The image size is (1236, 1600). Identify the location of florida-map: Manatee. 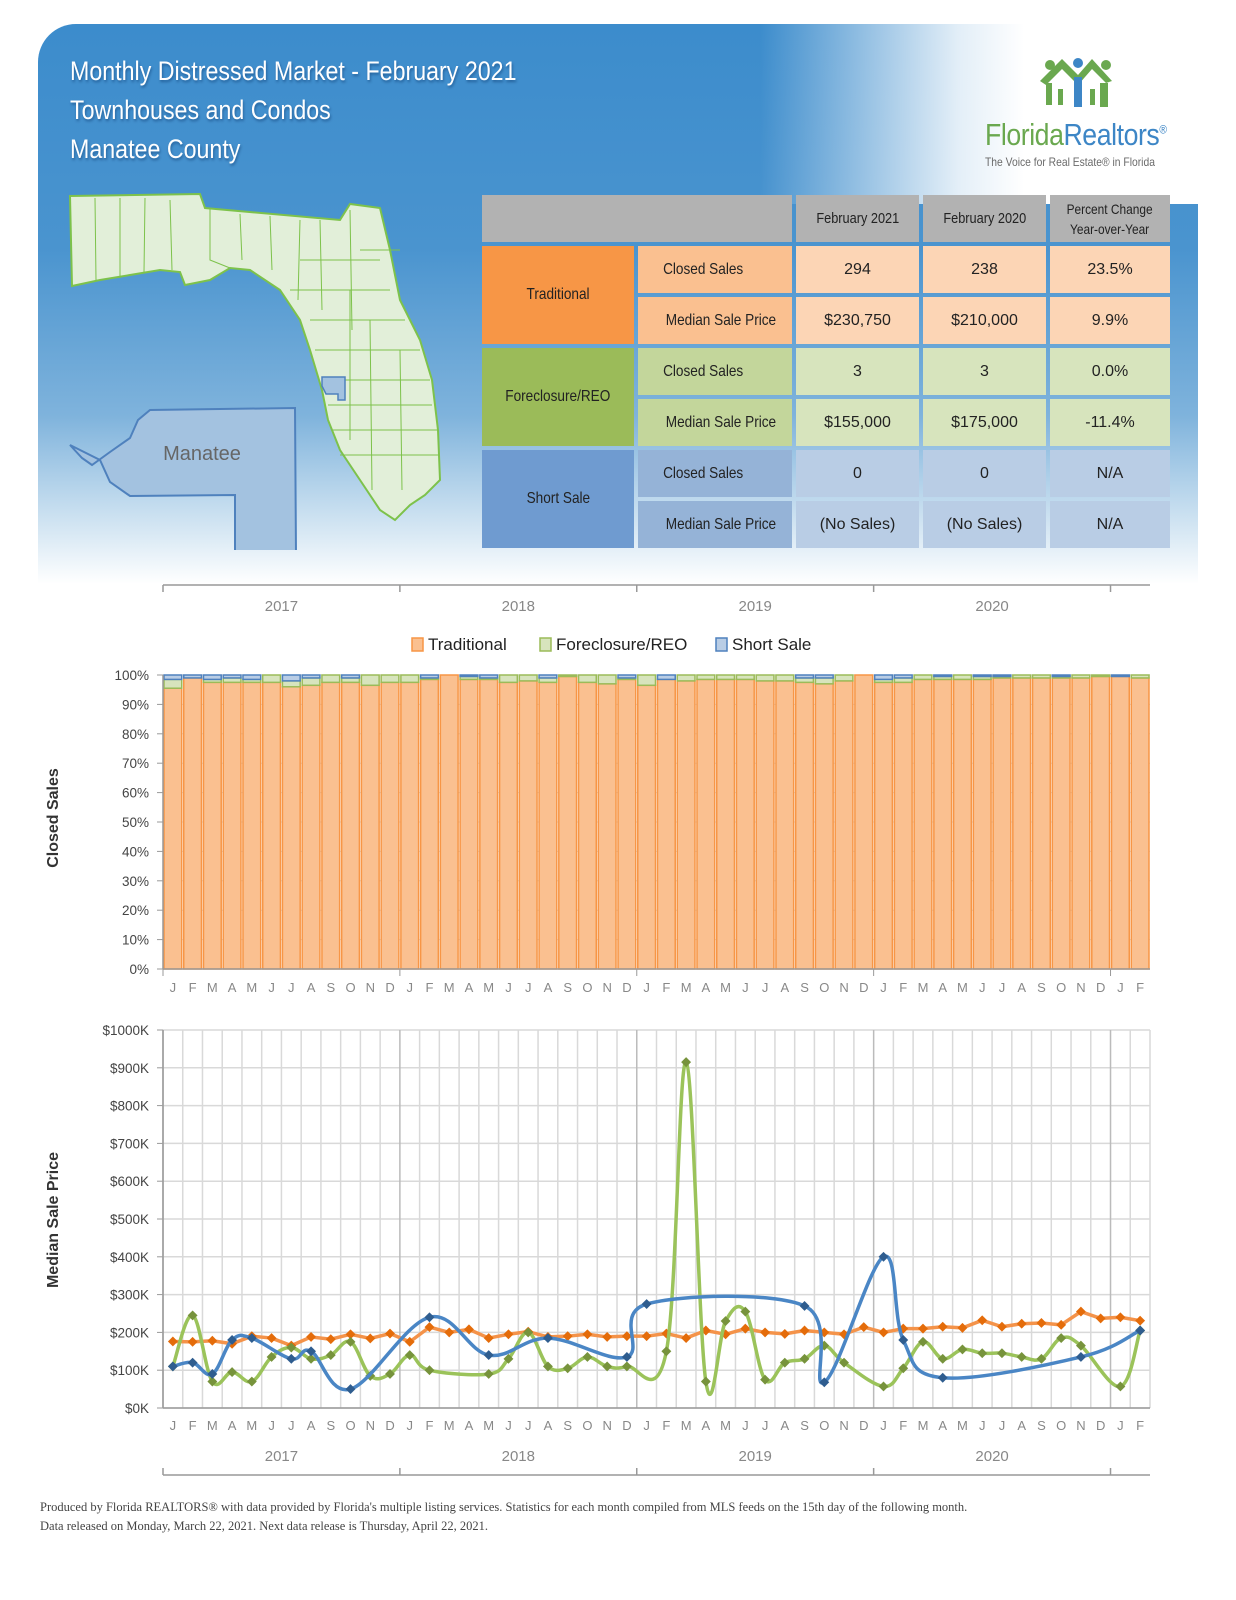
(255, 371).